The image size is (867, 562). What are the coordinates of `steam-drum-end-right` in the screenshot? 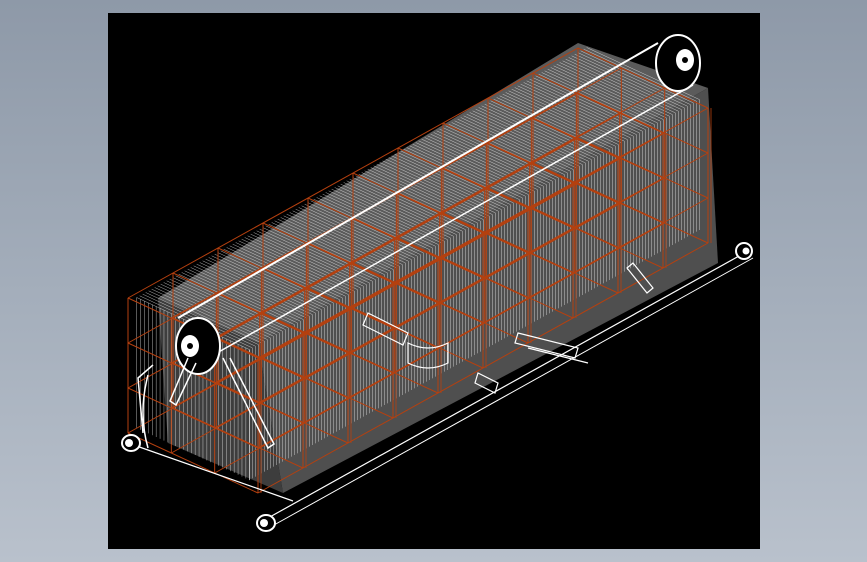 It's located at (678, 63).